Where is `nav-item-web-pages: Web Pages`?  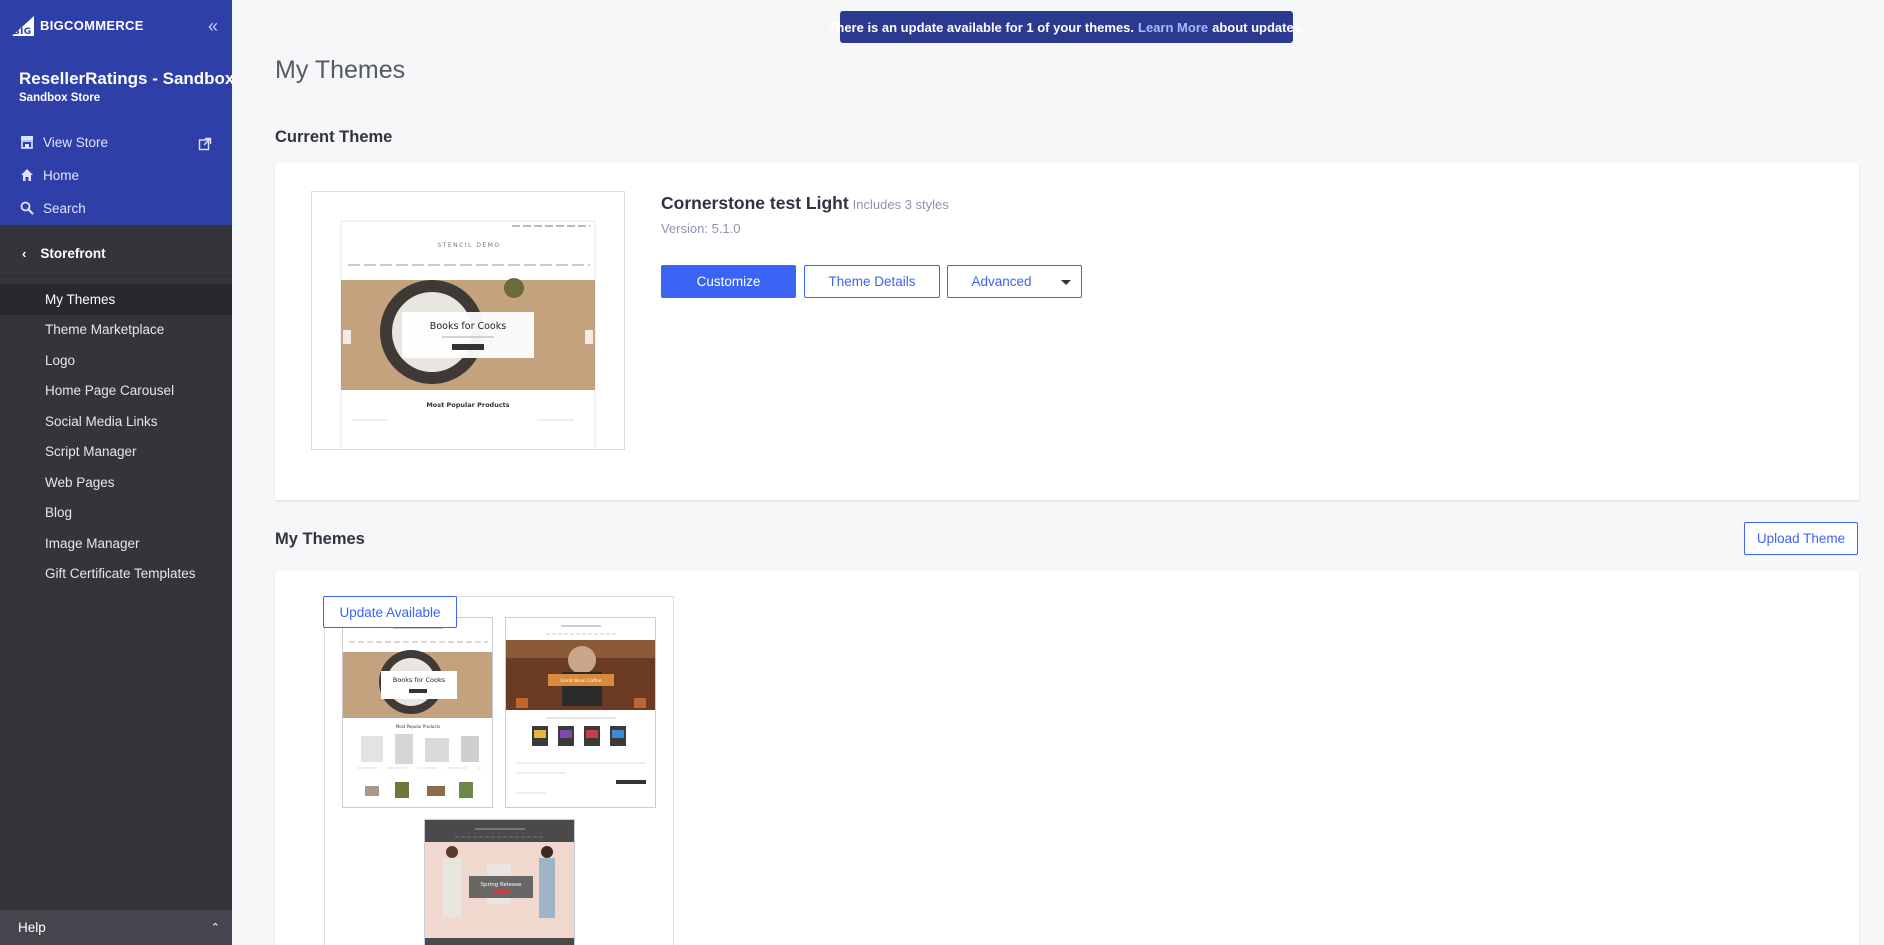 nav-item-web-pages: Web Pages is located at coordinates (116, 482).